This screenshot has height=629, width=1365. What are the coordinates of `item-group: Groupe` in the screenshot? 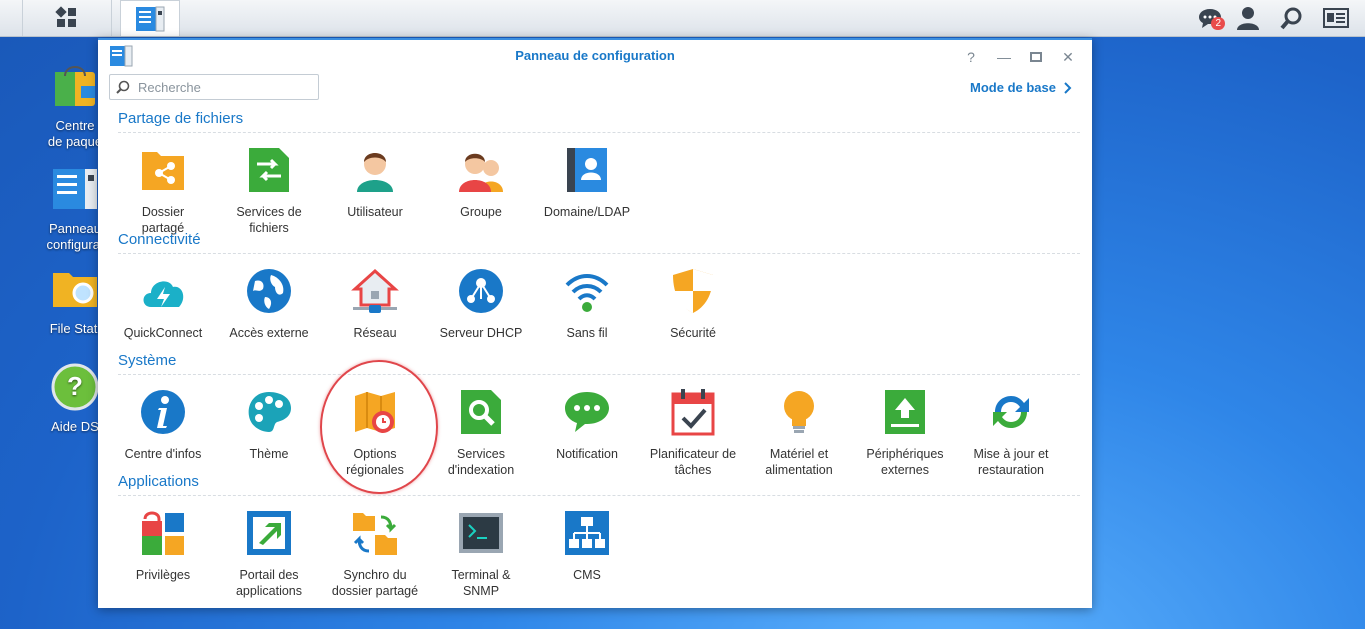 It's located at (481, 183).